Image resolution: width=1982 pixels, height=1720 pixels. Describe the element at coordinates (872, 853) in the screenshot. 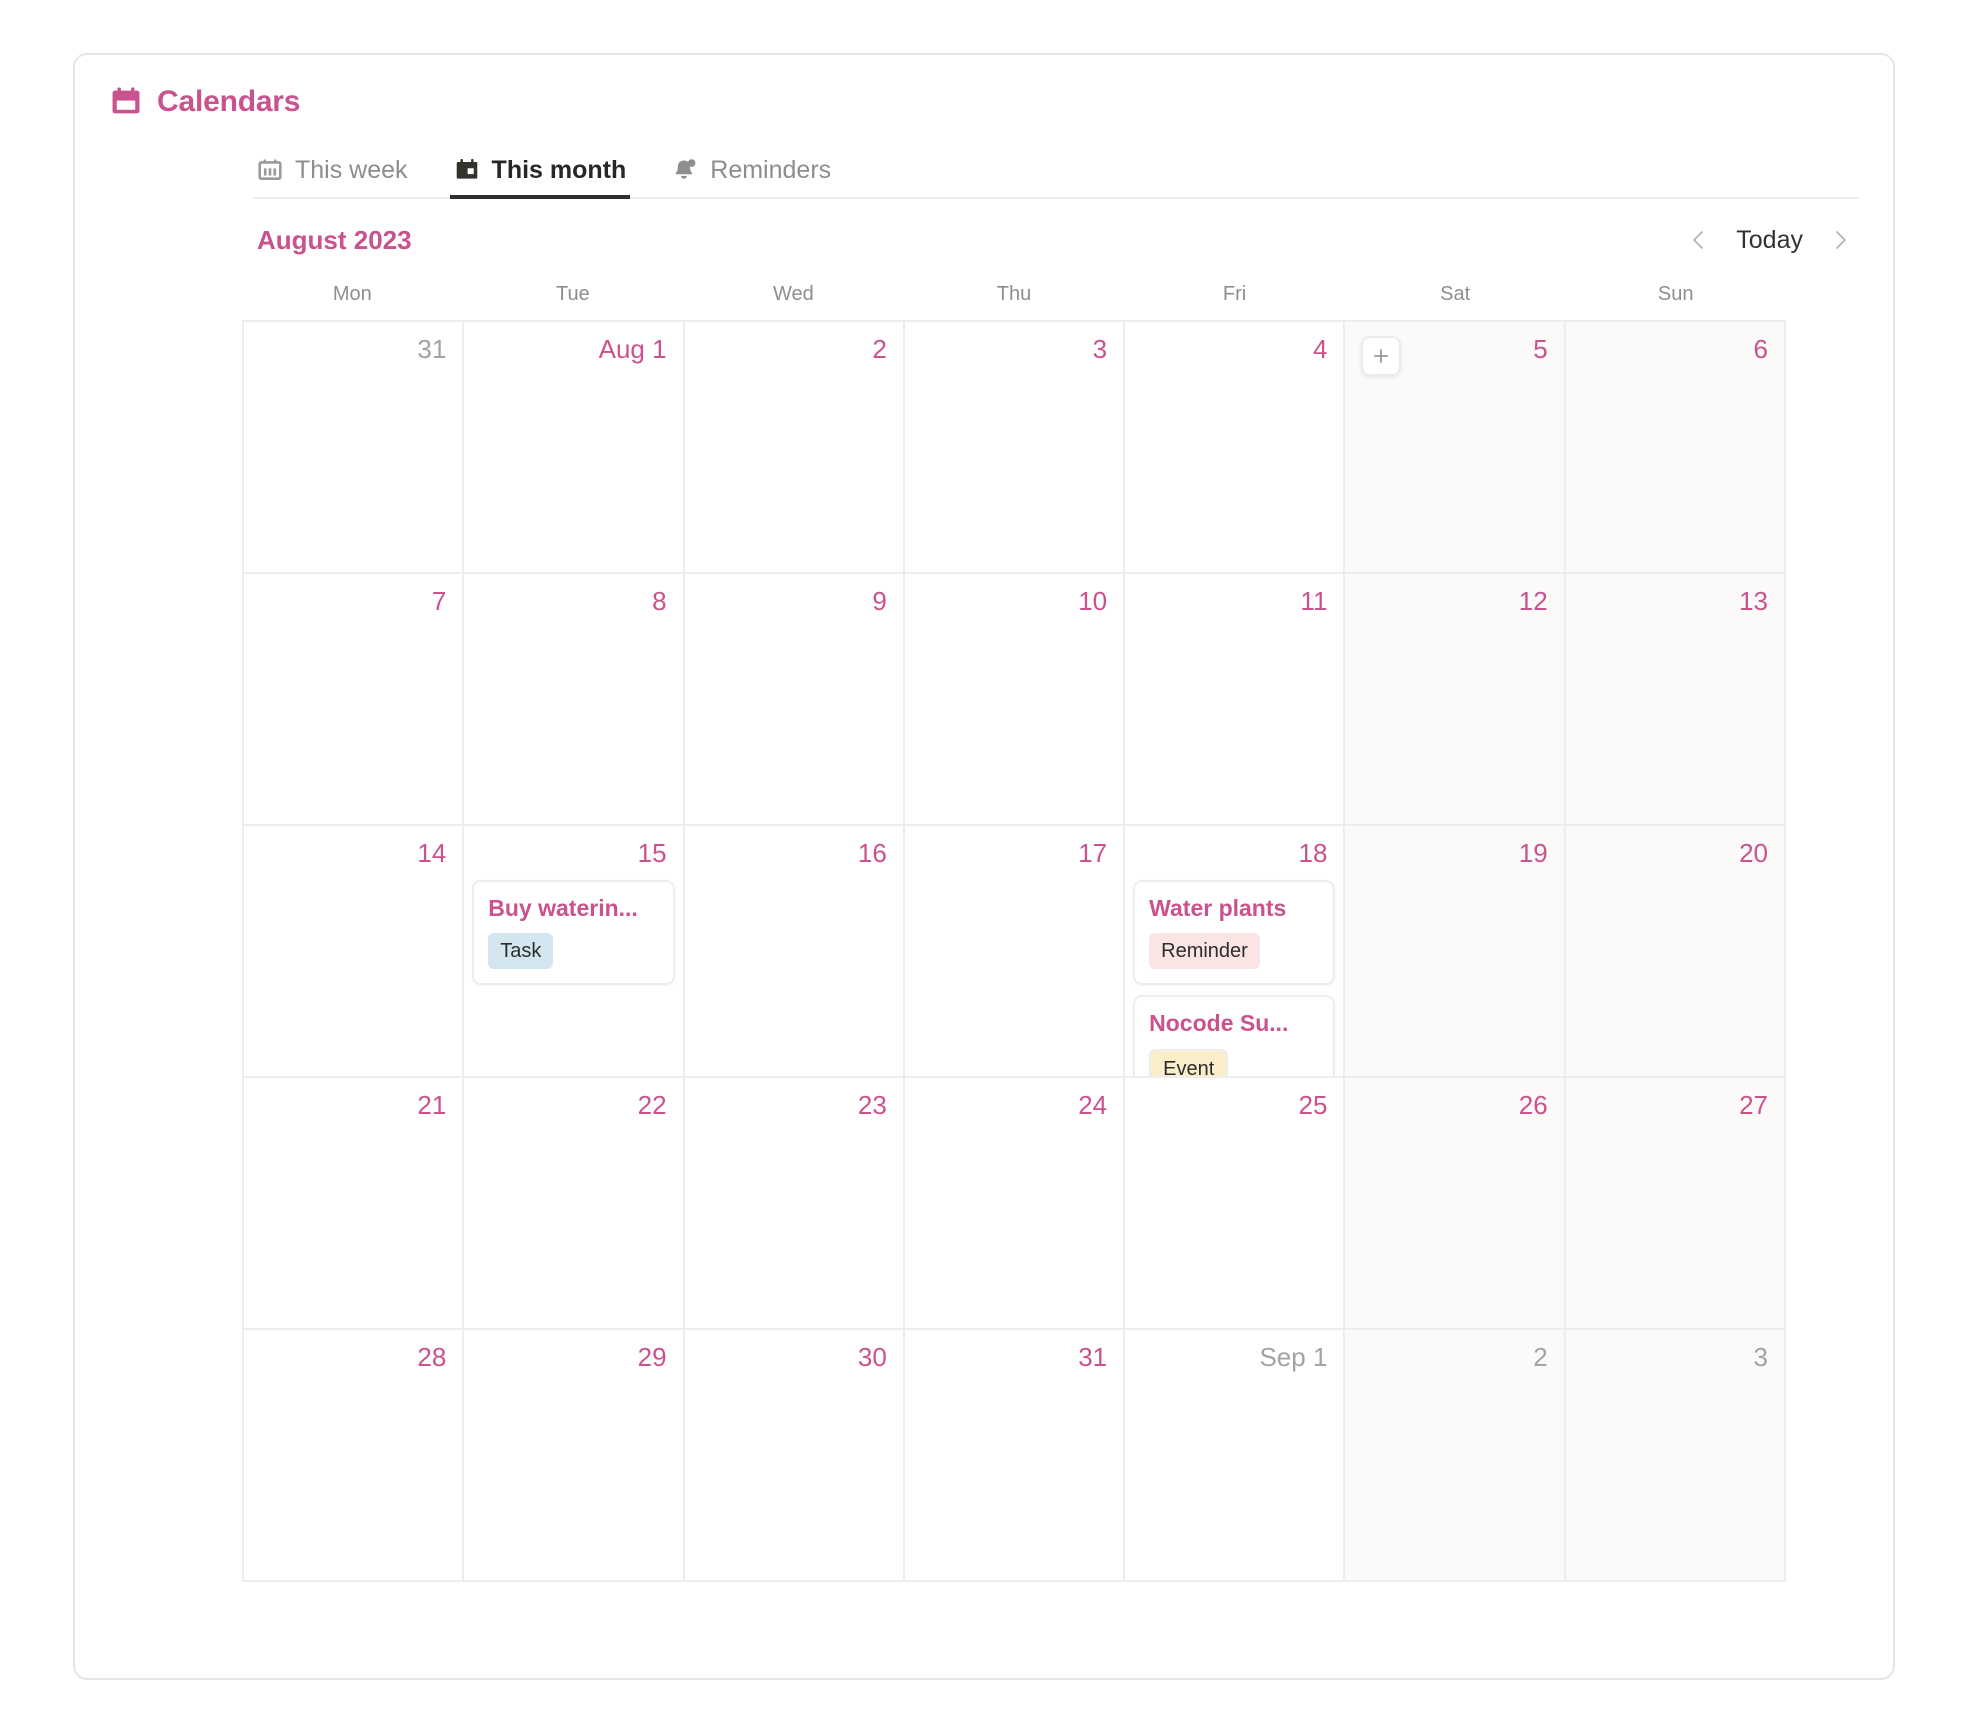

I see `day-number: 16` at that location.